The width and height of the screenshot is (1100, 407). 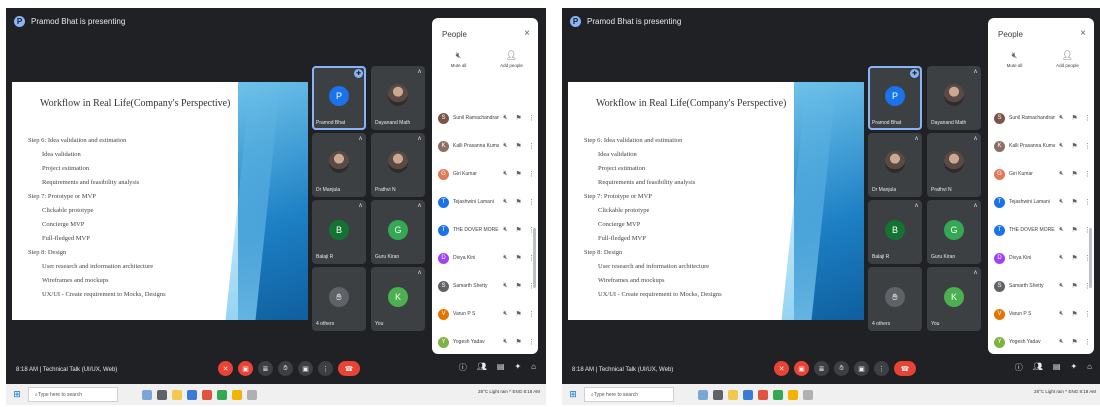 I want to click on participant-tile: Gʌ Guru Kiran, so click(x=954, y=232).